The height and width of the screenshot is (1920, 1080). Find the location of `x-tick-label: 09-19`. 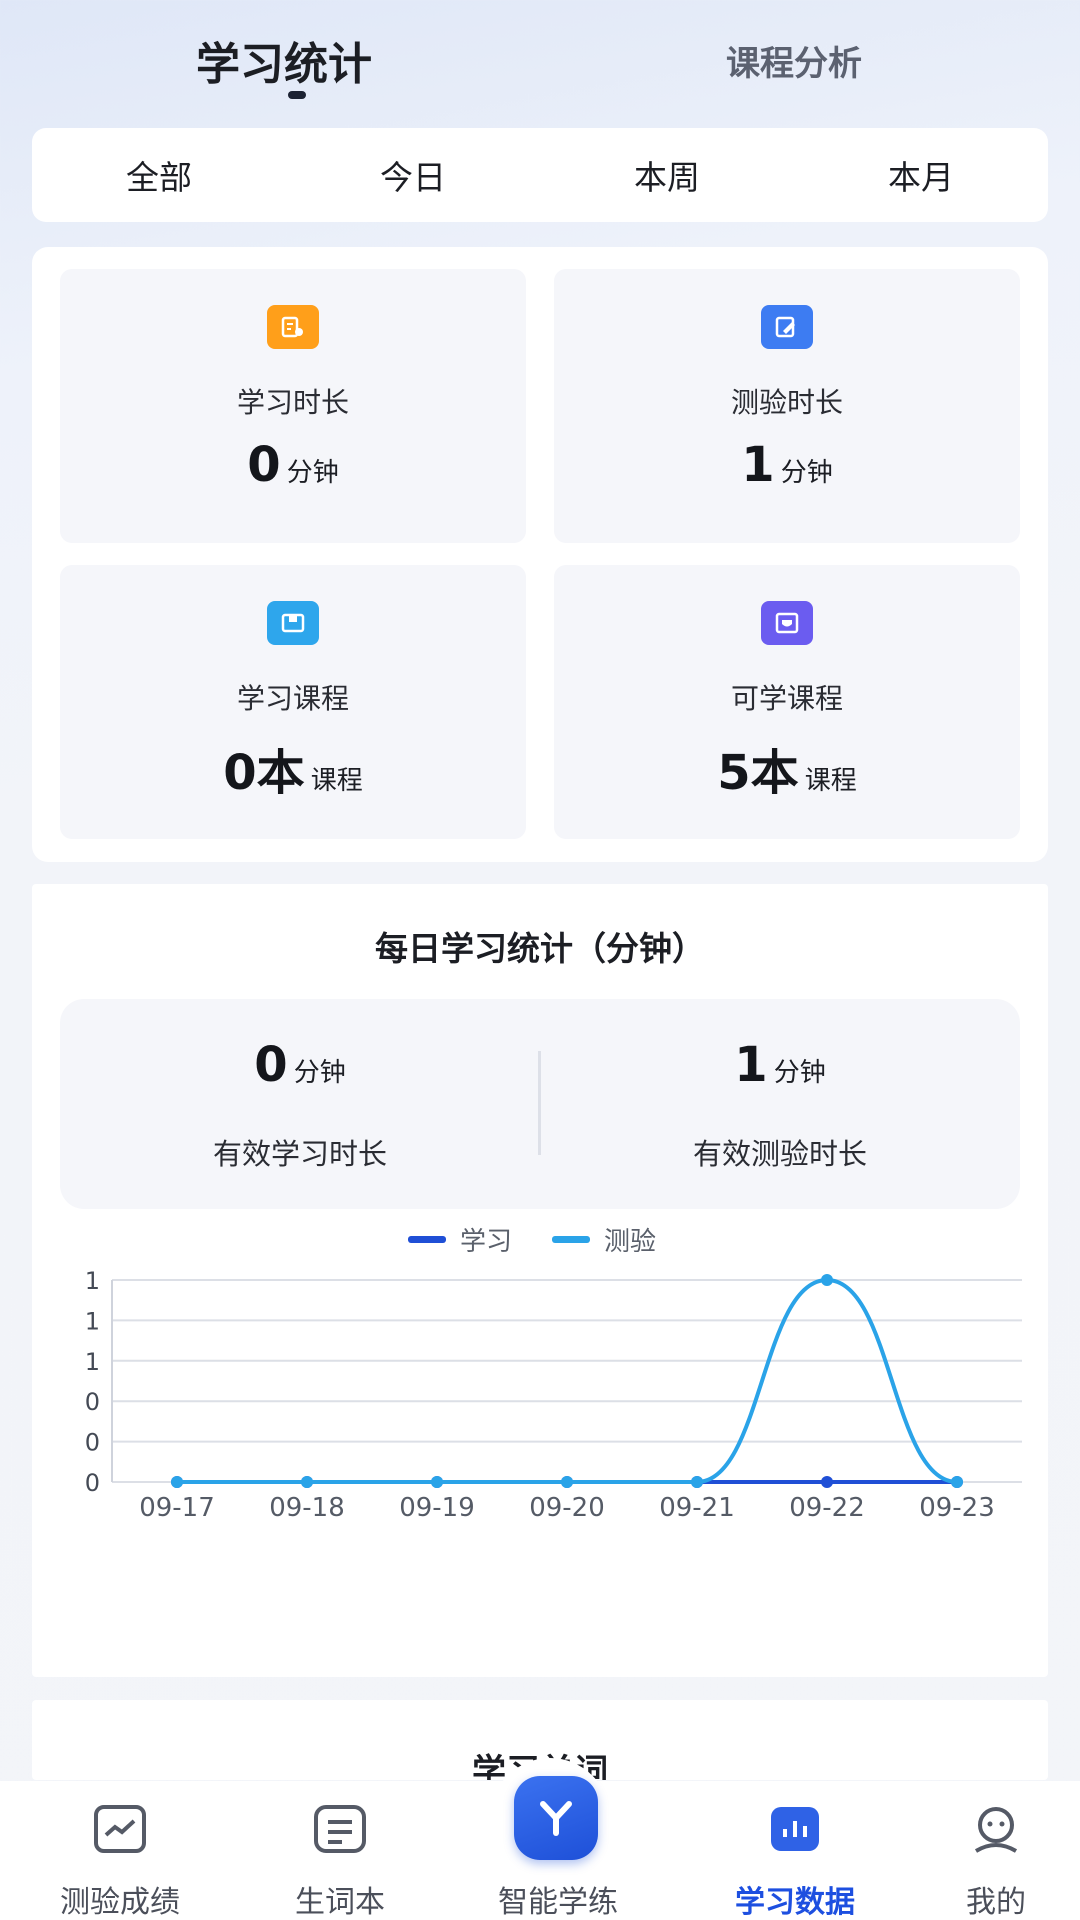

x-tick-label: 09-19 is located at coordinates (437, 1508).